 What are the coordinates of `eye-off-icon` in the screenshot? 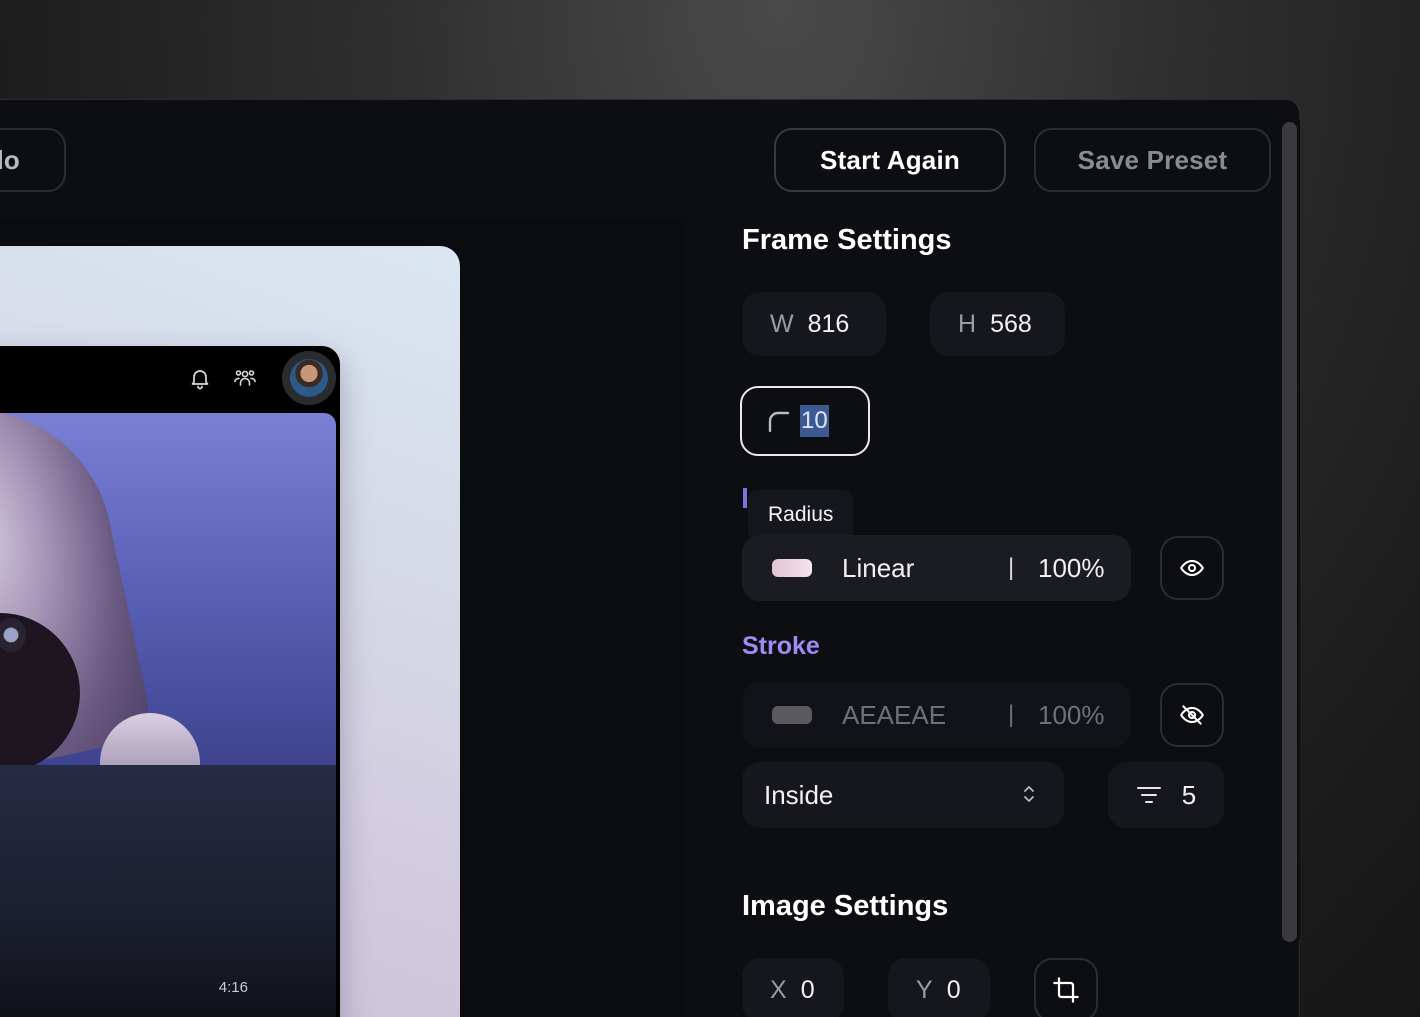 It's located at (1192, 715).